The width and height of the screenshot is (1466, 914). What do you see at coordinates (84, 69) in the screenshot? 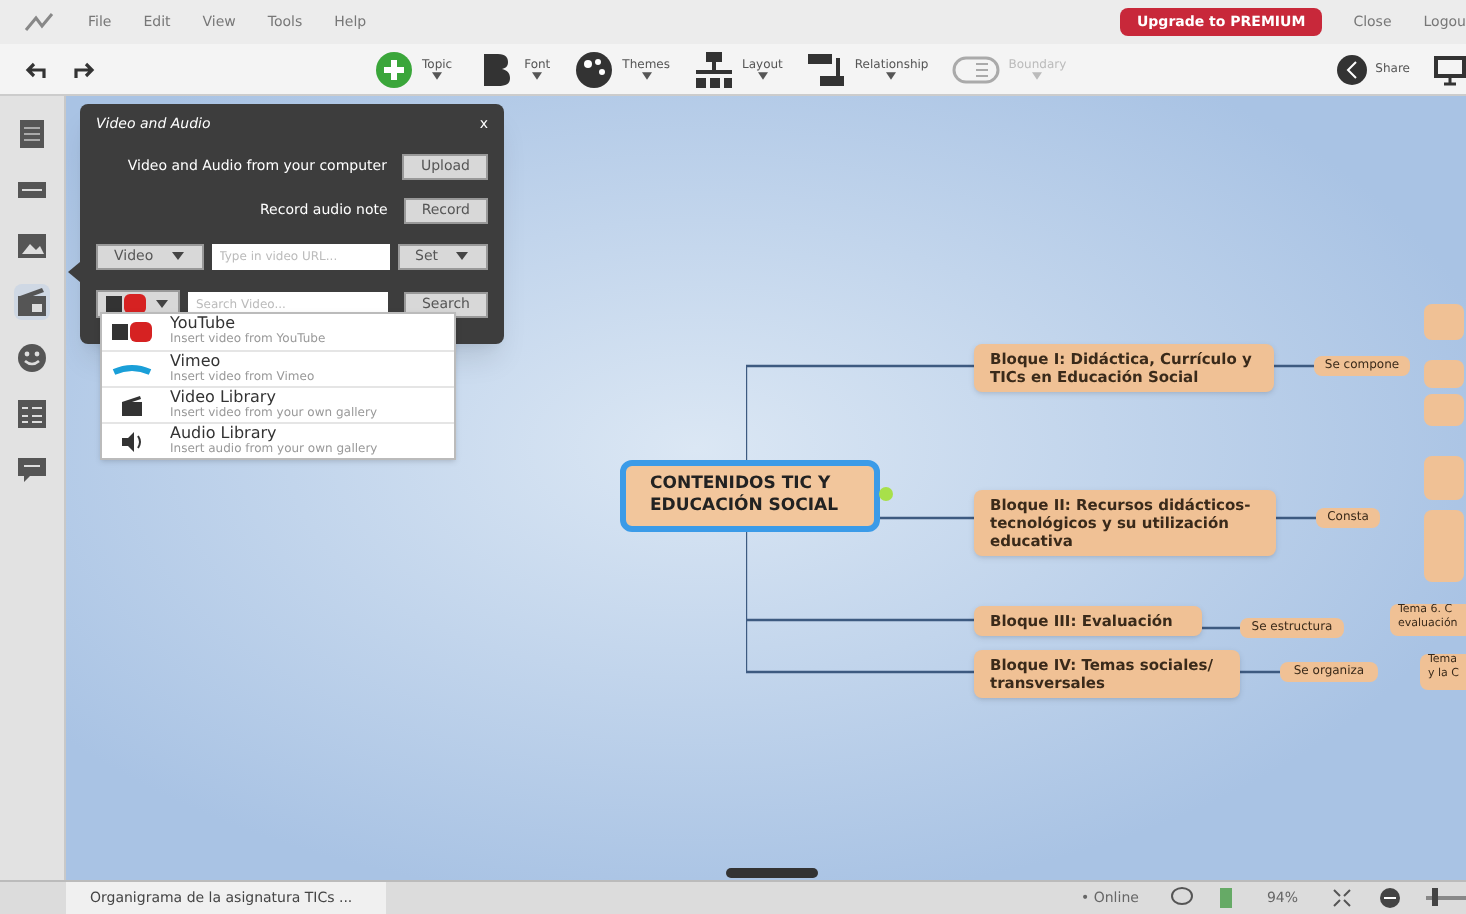
I see `redo-icon` at bounding box center [84, 69].